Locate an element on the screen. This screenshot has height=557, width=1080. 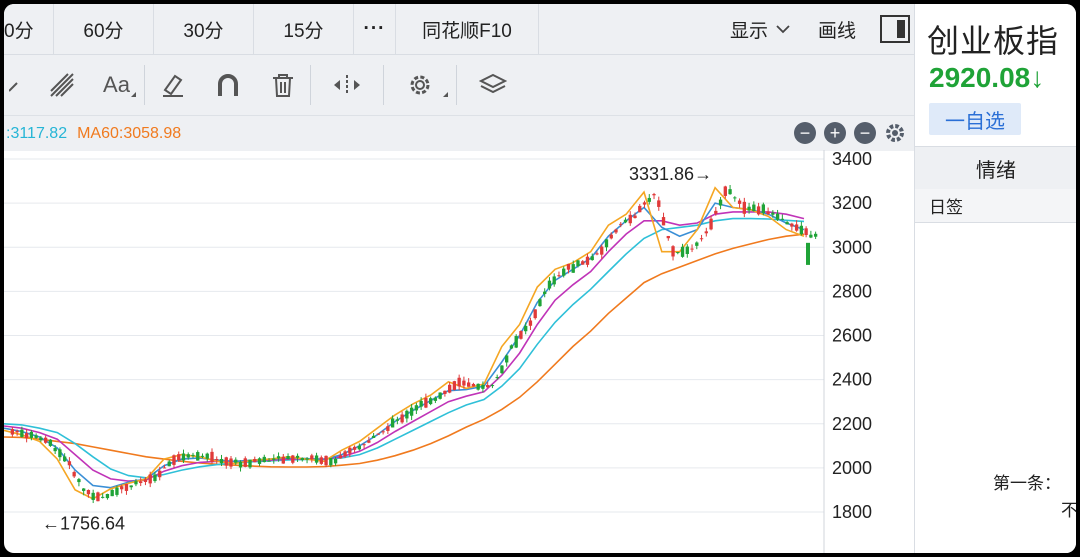
tab-30min: 30分 is located at coordinates (204, 29).